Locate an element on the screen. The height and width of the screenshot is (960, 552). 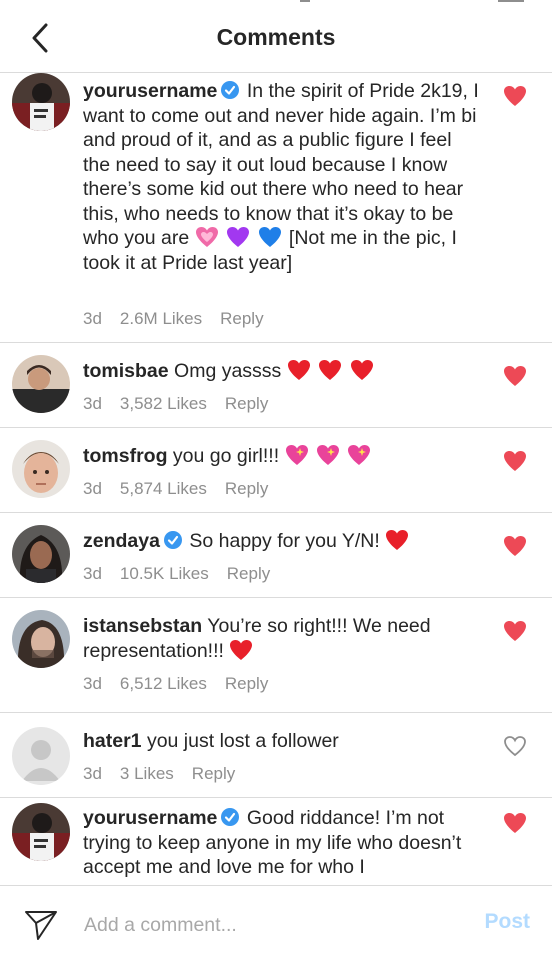
comment-likes: 6,512 Likes is located at coordinates (163, 683).